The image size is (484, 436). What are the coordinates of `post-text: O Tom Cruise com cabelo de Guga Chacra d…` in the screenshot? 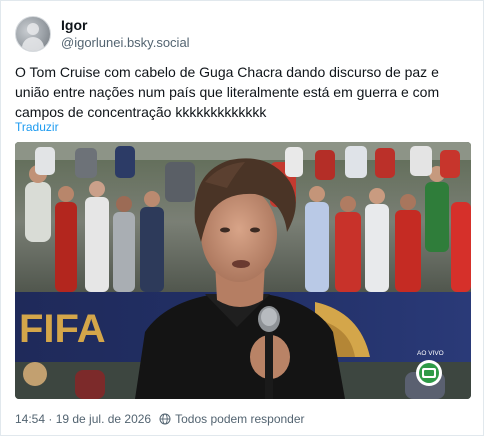 It's located at (227, 92).